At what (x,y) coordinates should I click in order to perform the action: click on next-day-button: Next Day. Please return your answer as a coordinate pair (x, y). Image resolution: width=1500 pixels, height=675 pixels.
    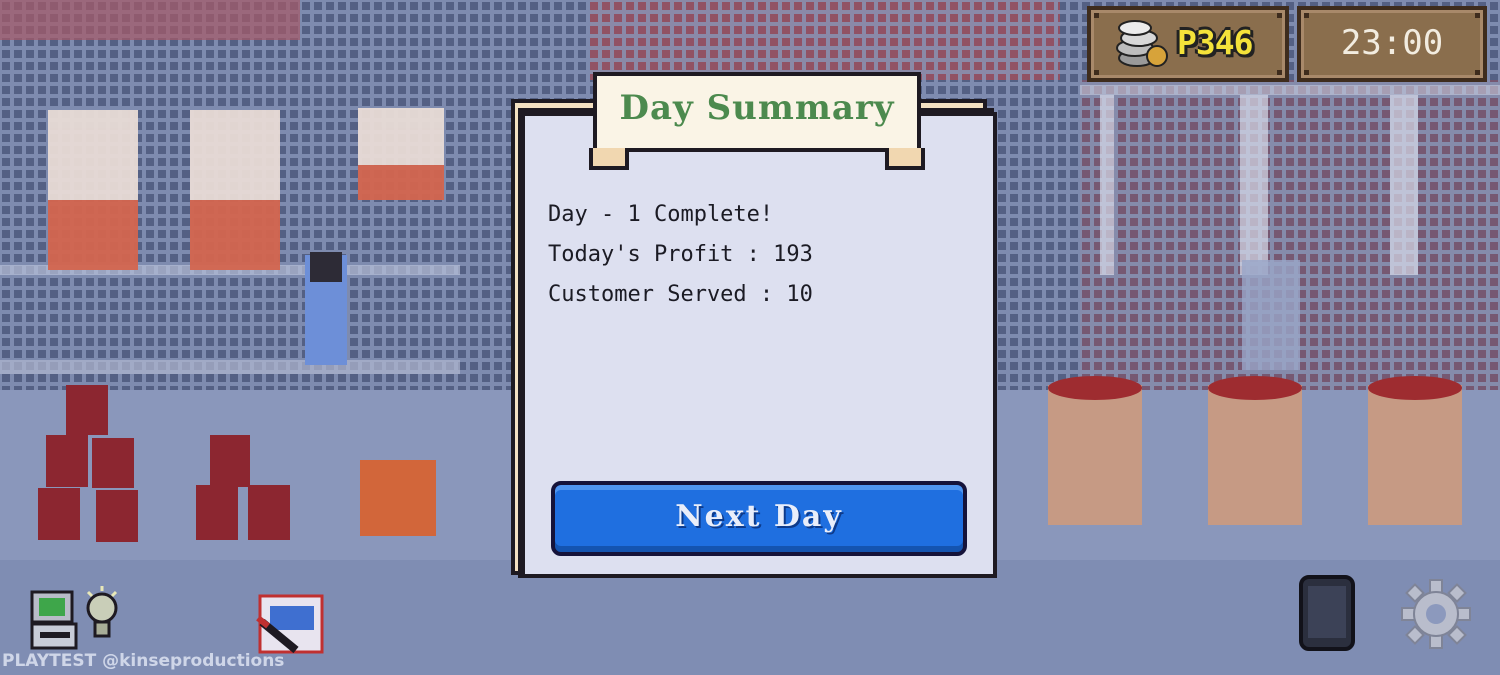
    Looking at the image, I should click on (759, 518).